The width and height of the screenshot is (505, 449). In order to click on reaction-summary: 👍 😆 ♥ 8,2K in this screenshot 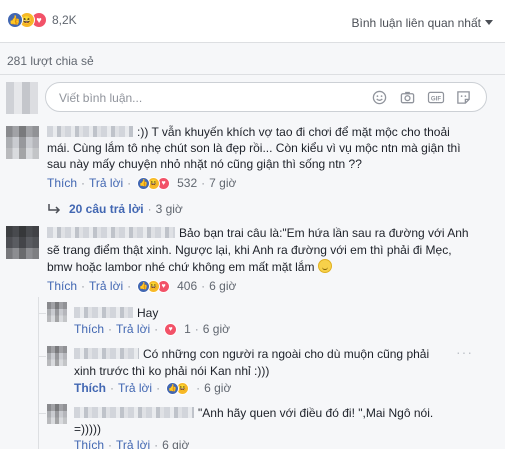, I will do `click(42, 20)`.